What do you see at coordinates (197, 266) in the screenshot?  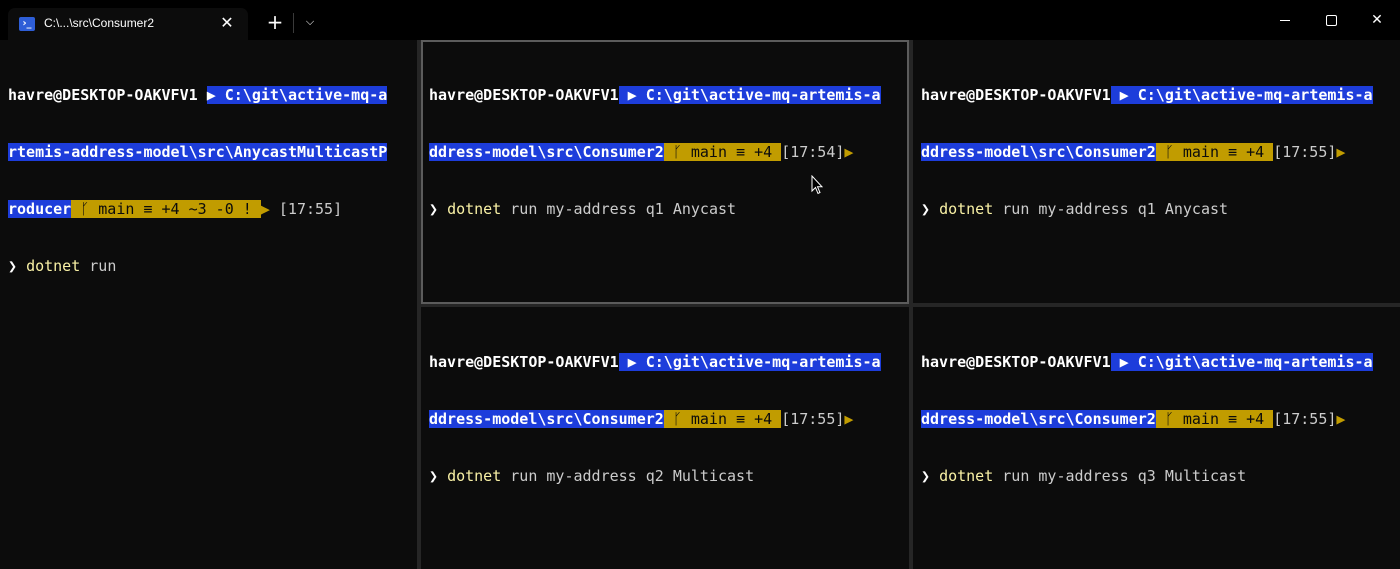 I see `command-line: ❯ dotnet run` at bounding box center [197, 266].